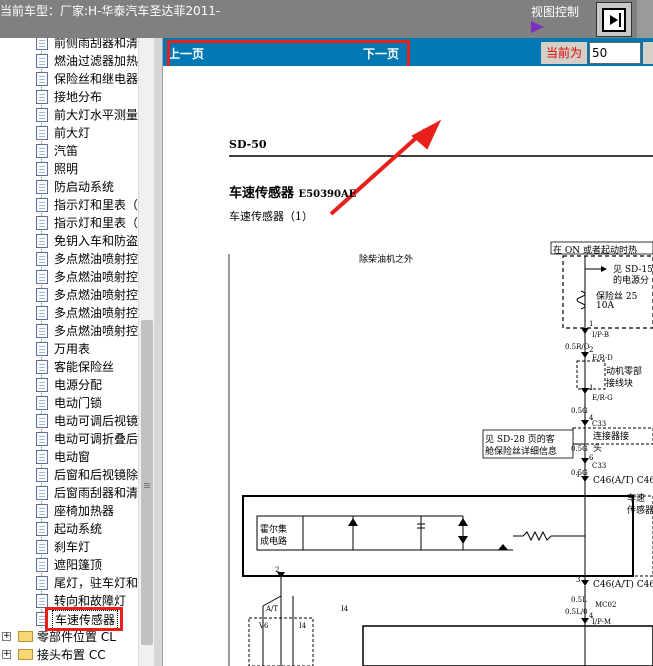 The image size is (653, 666). I want to click on view-control-button, so click(614, 19).